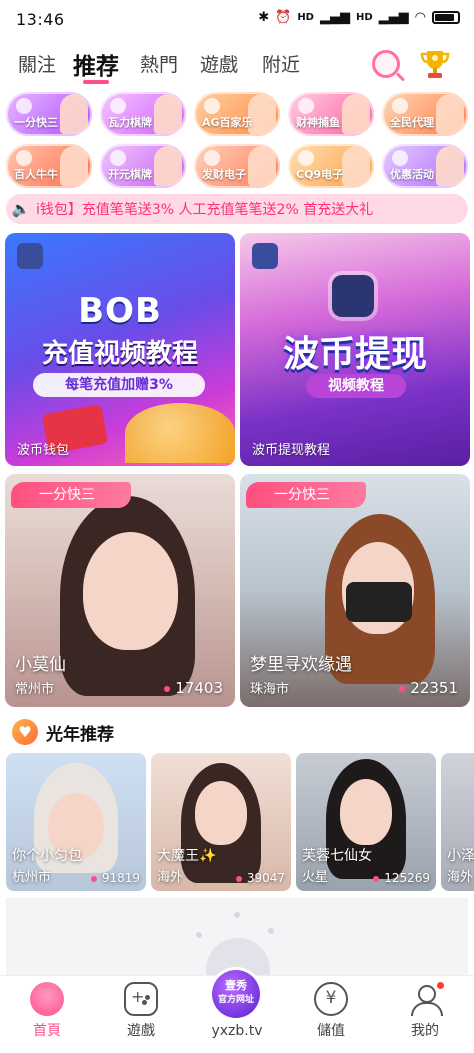 The height and width of the screenshot is (1053, 474). What do you see at coordinates (237, 1031) in the screenshot?
I see `site-url-label: yxzb.tv` at bounding box center [237, 1031].